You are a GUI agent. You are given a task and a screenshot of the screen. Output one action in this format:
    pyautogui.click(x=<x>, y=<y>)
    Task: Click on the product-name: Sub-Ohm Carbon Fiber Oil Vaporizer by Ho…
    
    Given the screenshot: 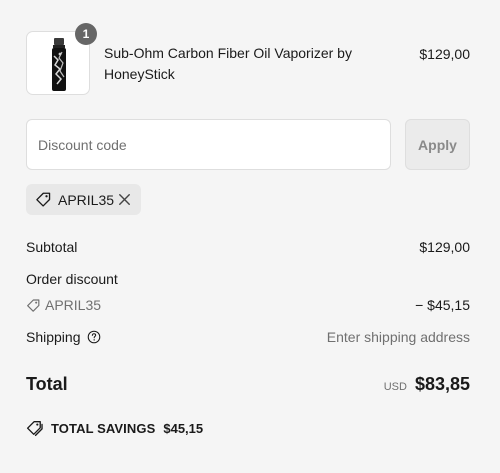 What is the action you would take?
    pyautogui.click(x=228, y=63)
    